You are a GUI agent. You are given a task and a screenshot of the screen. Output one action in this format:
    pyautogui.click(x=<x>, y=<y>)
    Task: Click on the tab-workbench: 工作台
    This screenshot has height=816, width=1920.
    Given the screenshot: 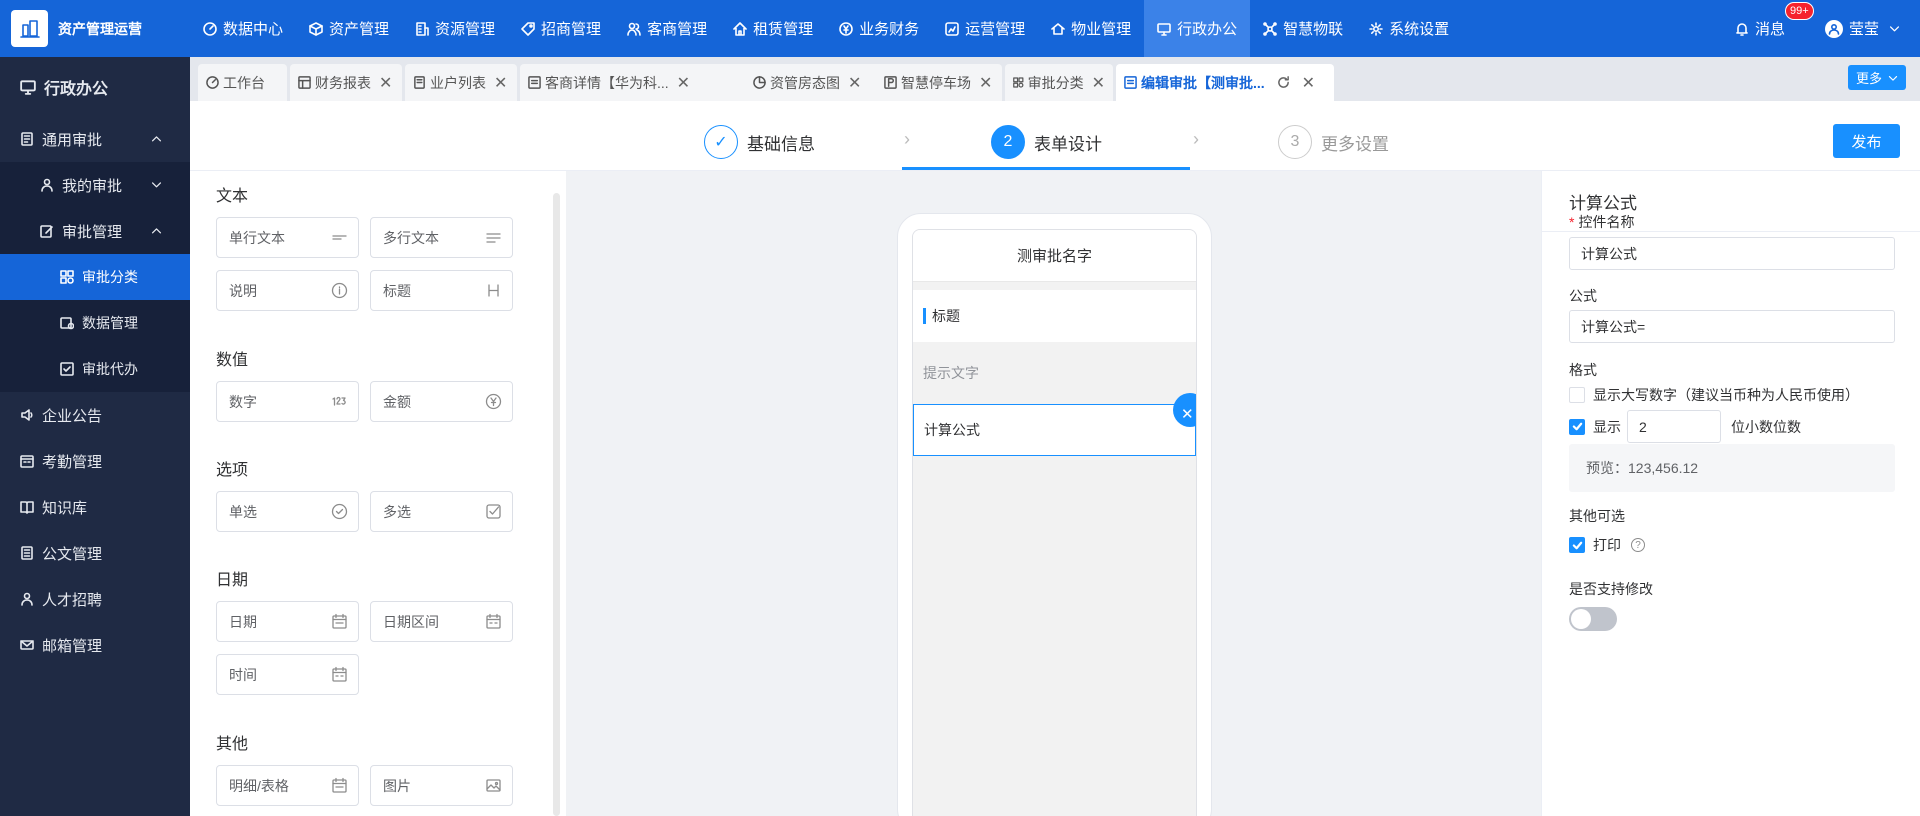 What is the action you would take?
    pyautogui.click(x=242, y=82)
    